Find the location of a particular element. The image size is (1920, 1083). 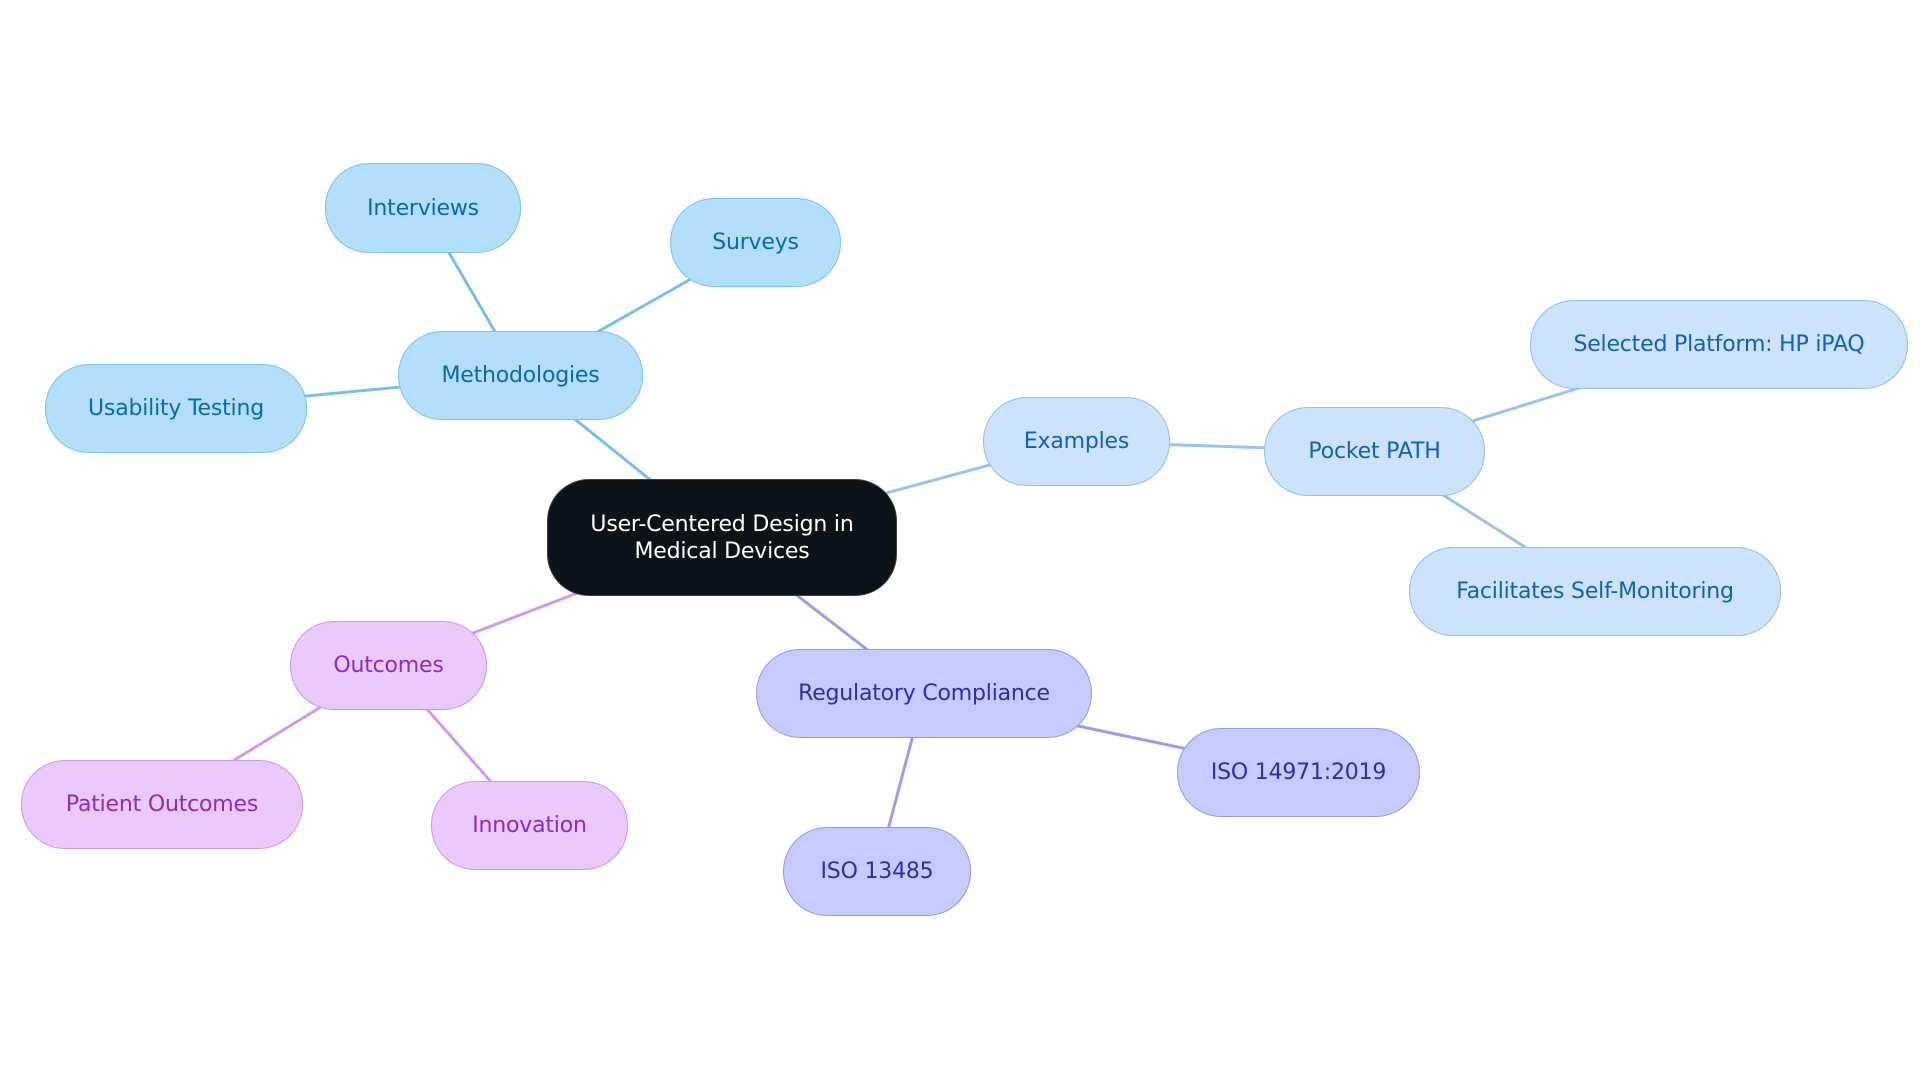

node-innovation: Innovation is located at coordinates (529, 825).